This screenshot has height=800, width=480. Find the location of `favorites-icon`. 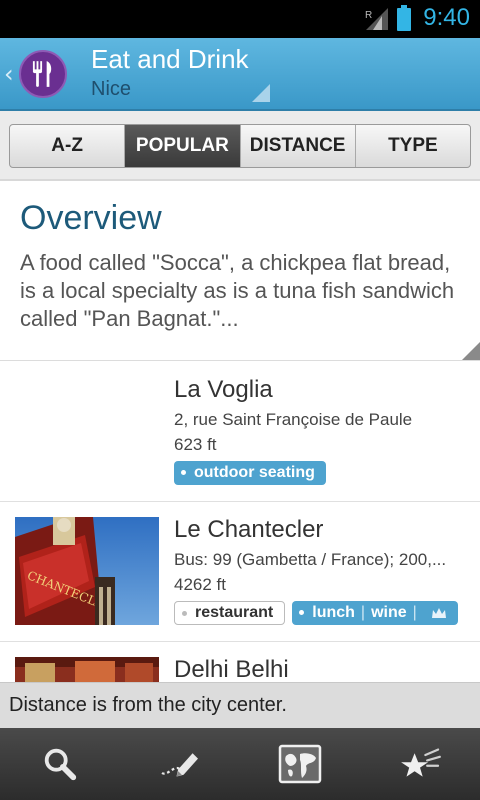

favorites-icon is located at coordinates (421, 762).